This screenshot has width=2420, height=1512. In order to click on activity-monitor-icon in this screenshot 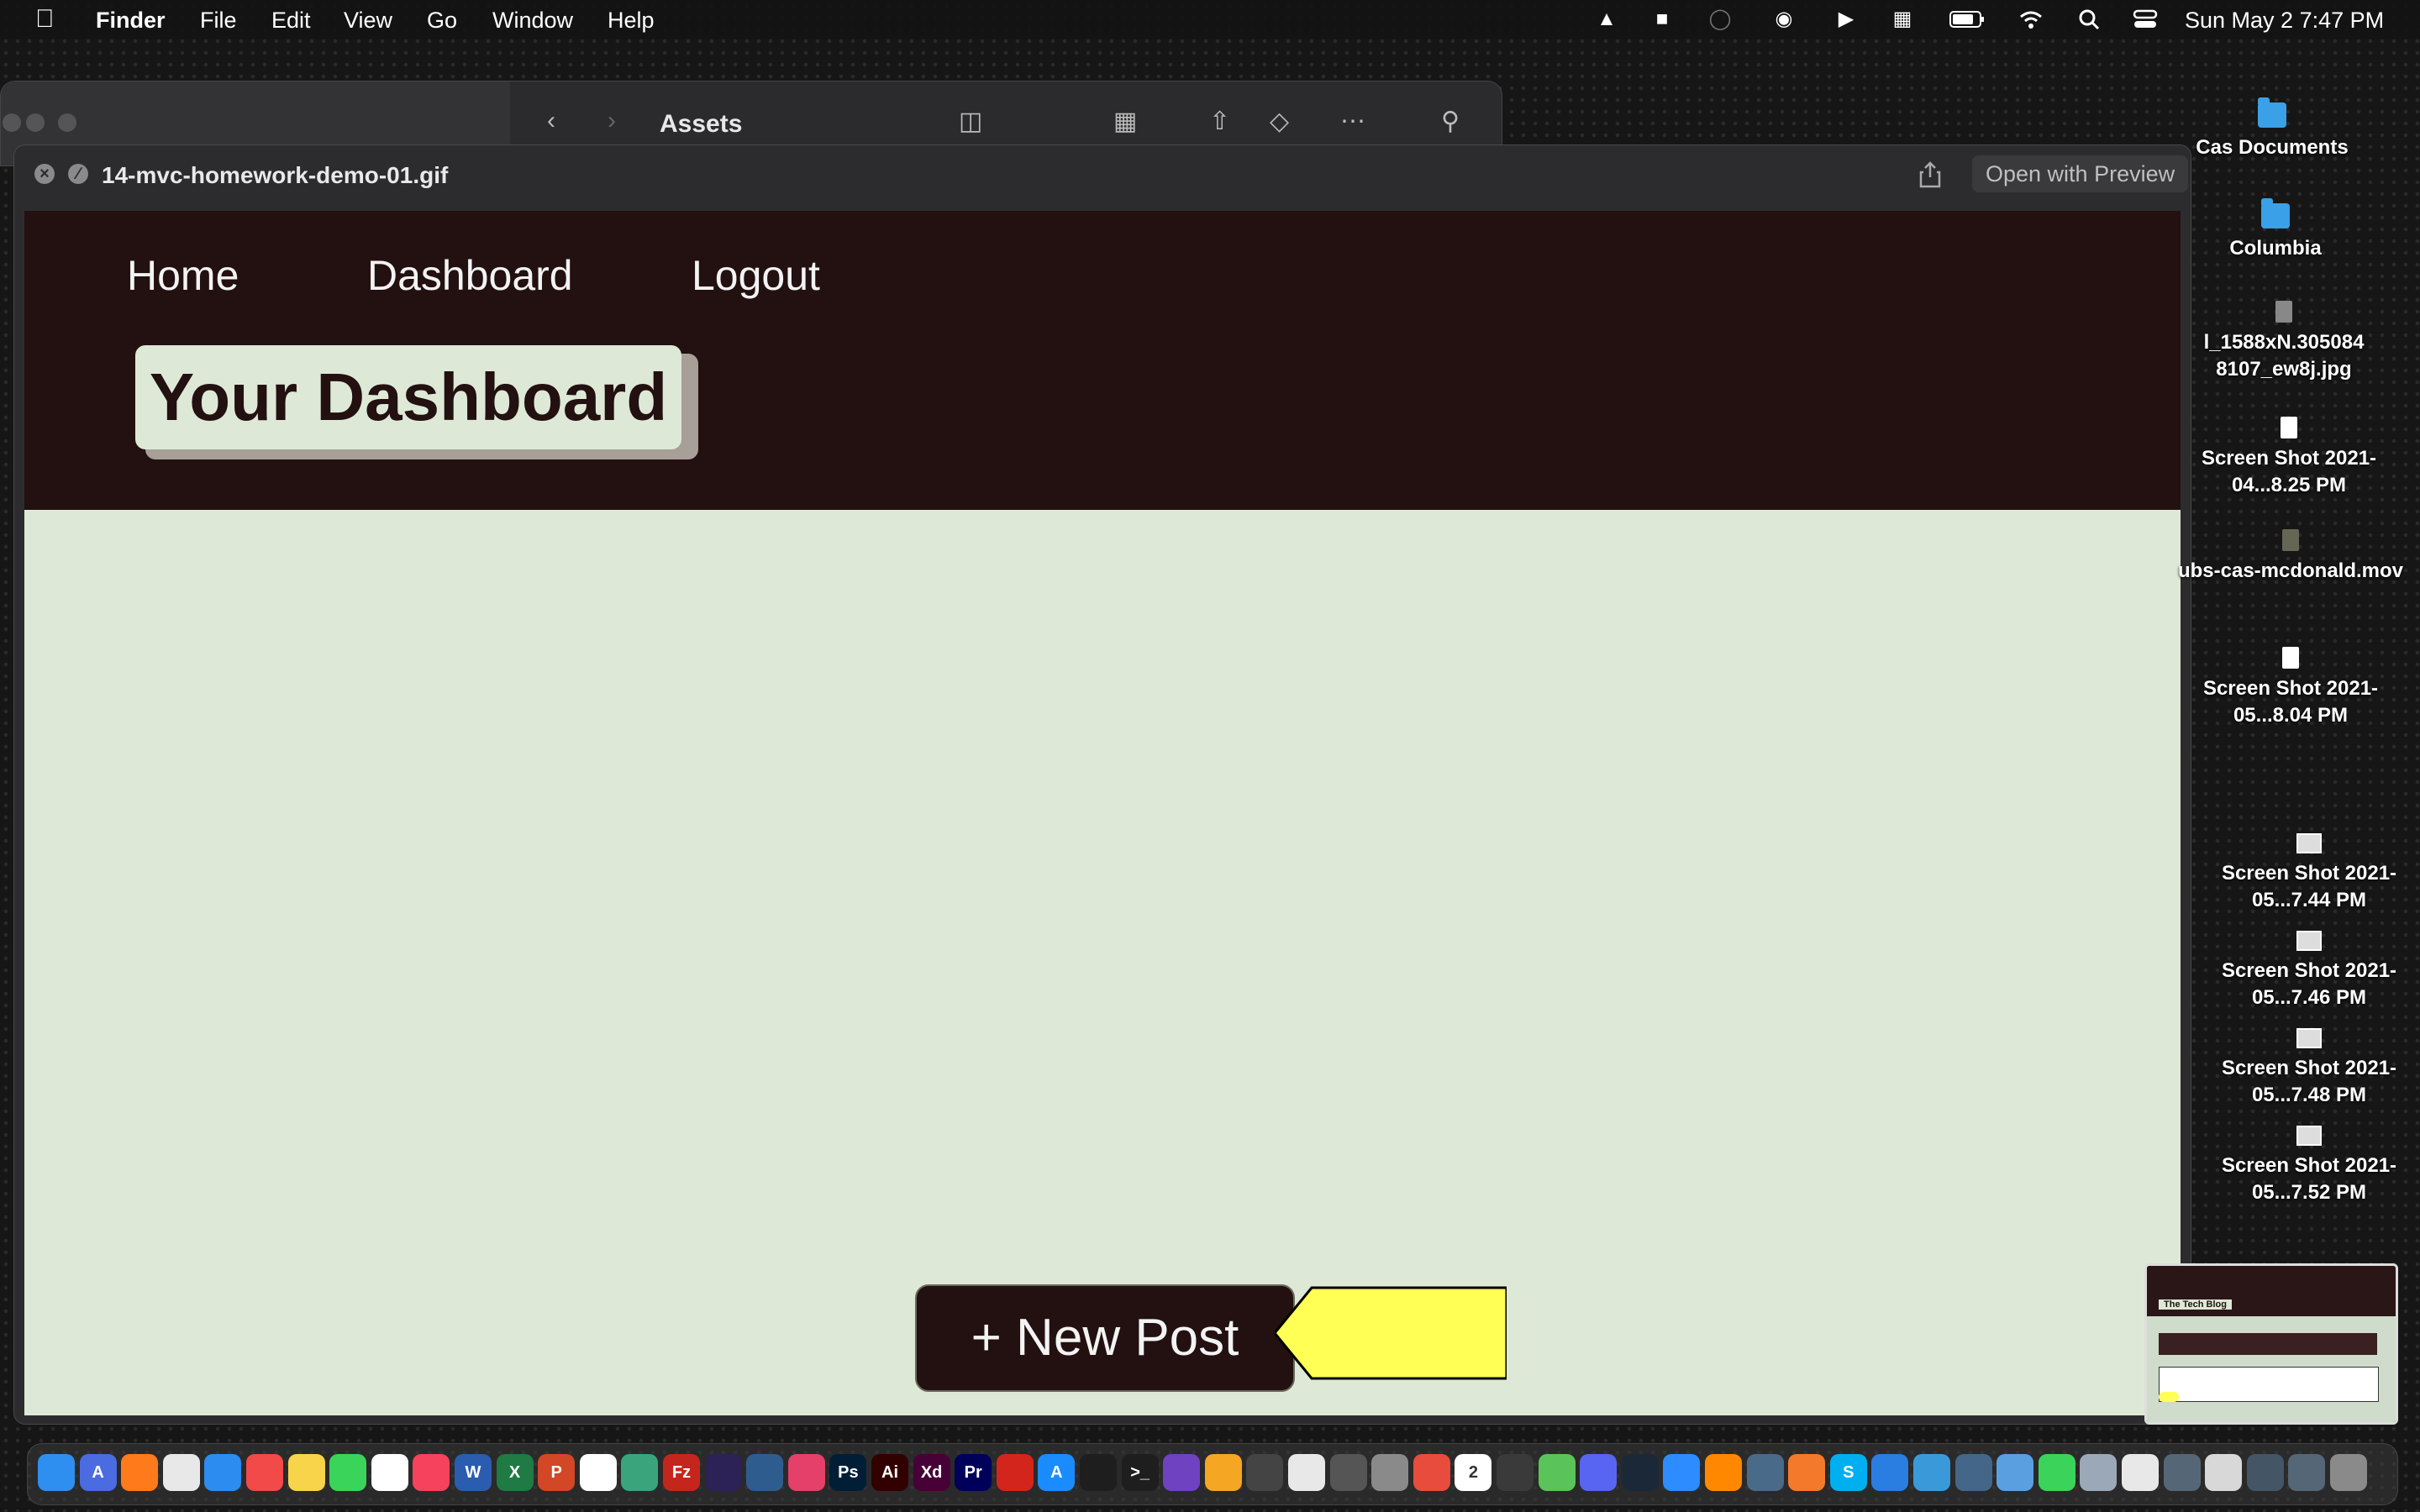, I will do `click(1098, 1472)`.